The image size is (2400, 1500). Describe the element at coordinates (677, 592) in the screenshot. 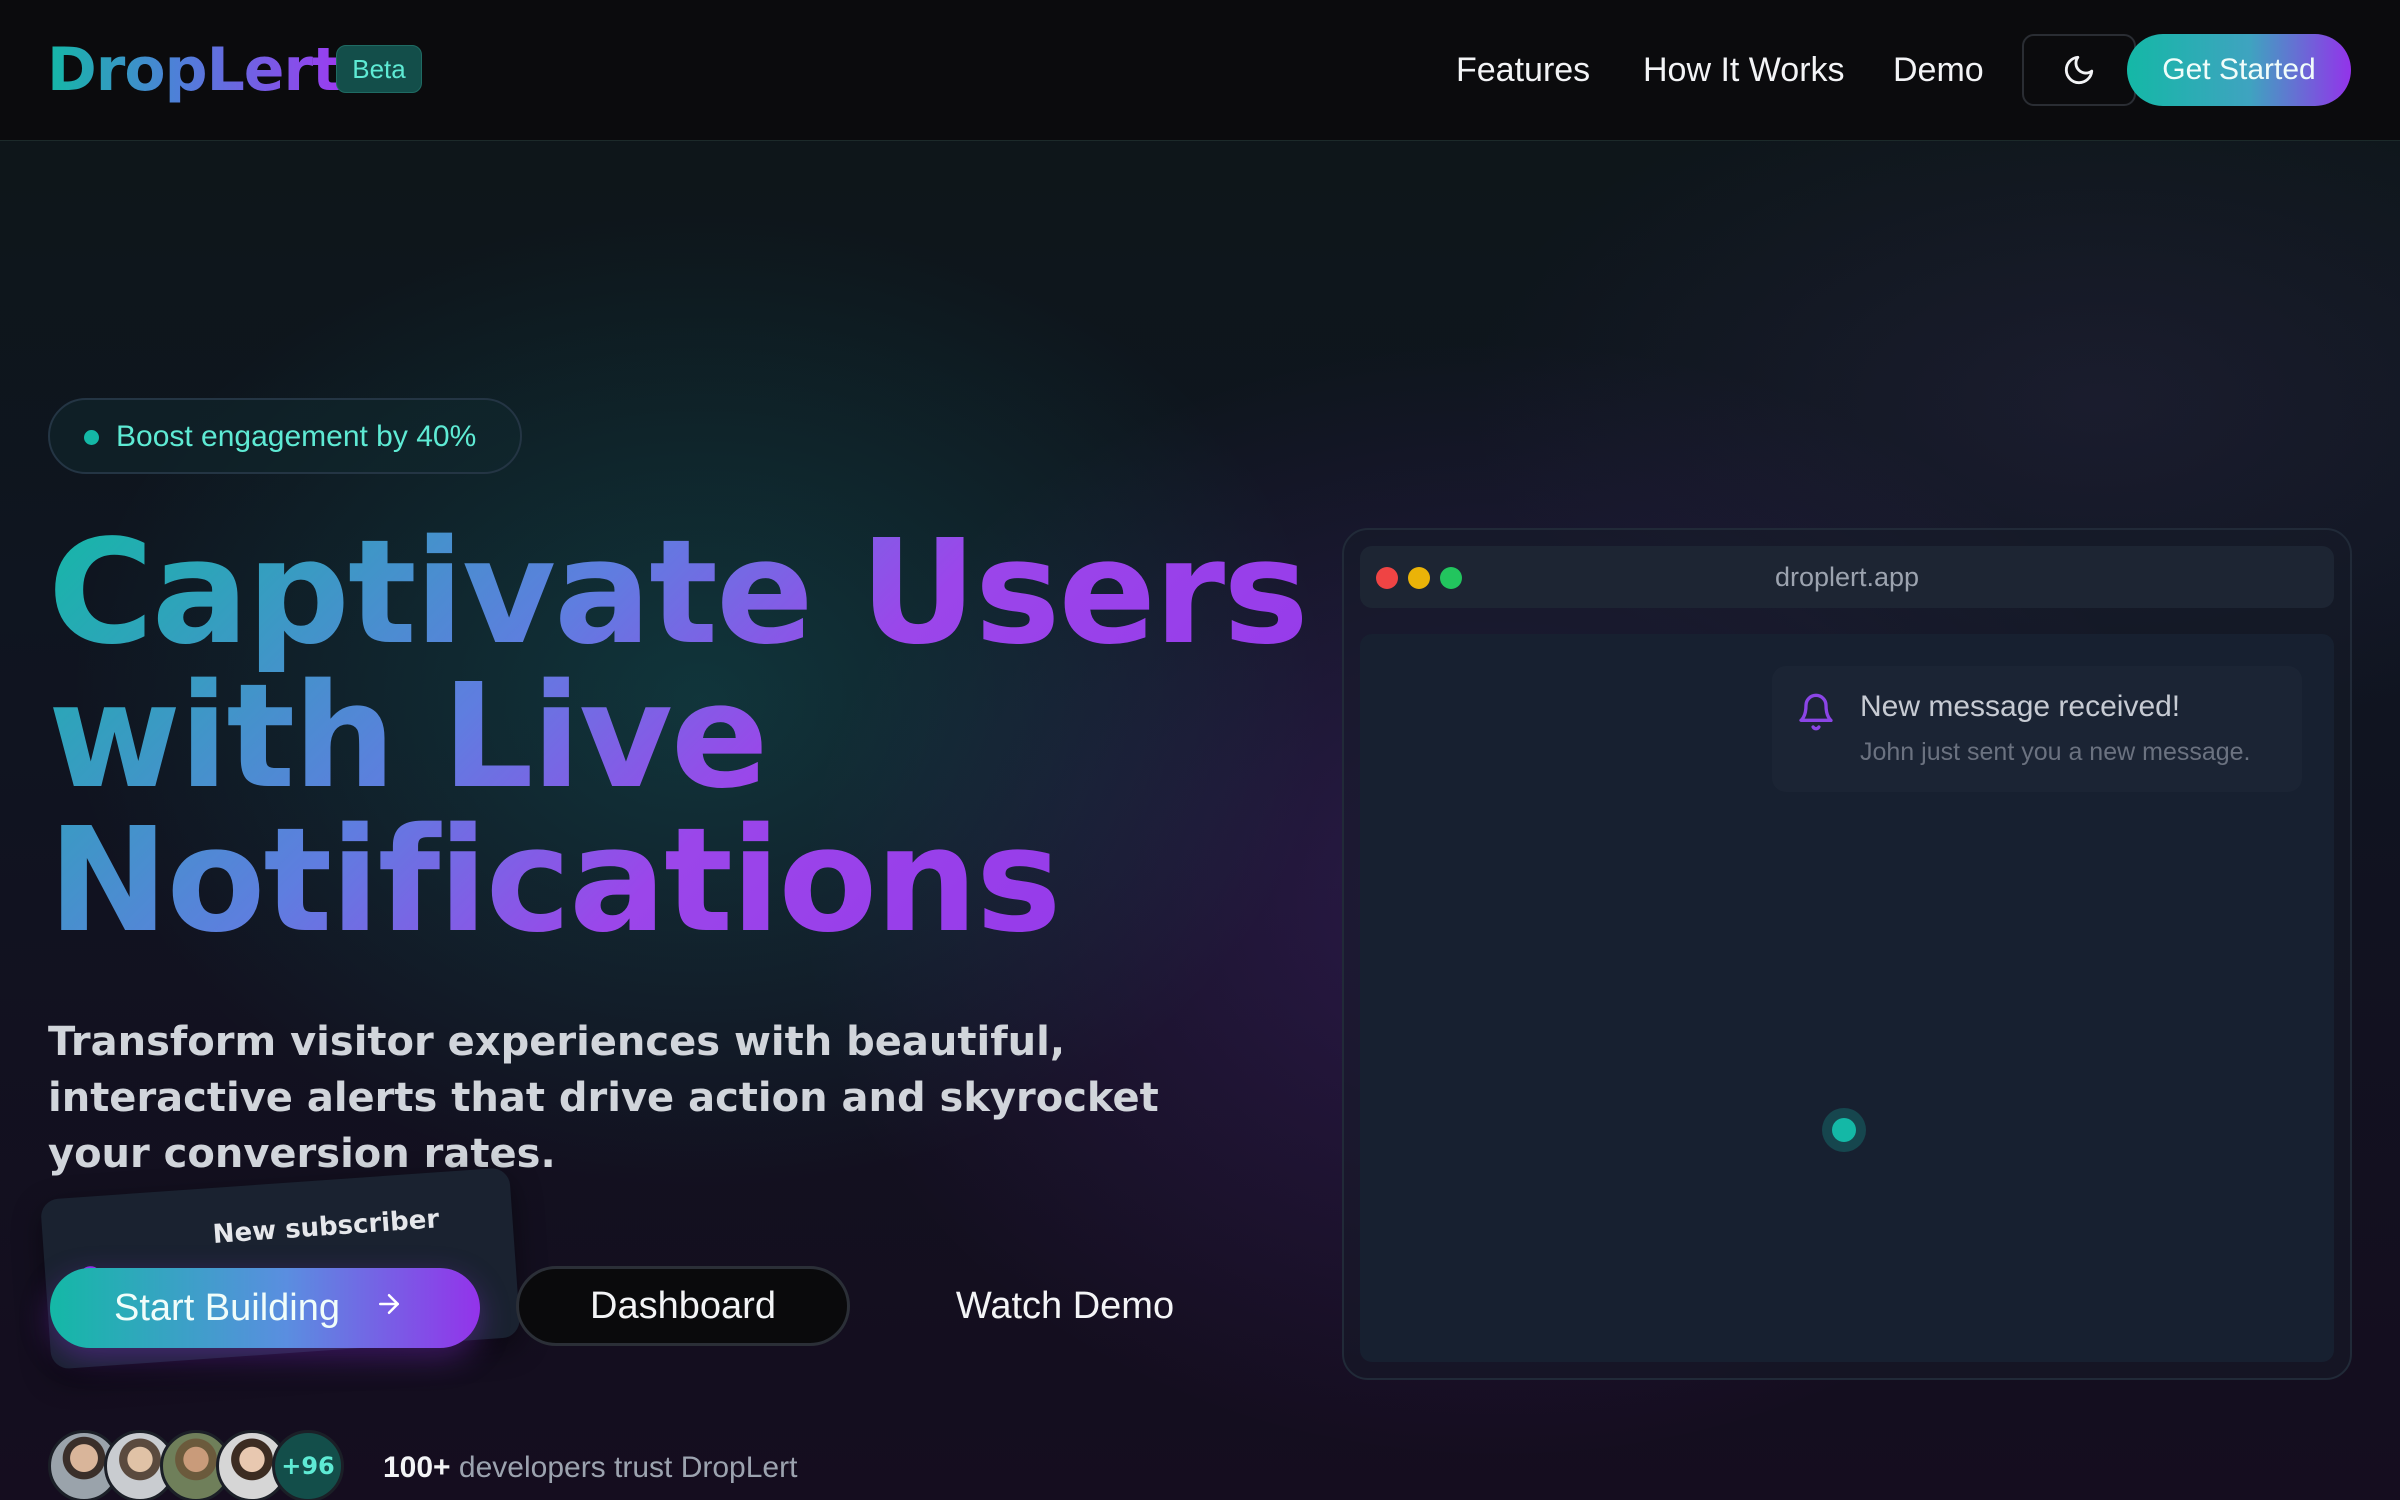

I see `headline-line-1: Captivate Users` at that location.